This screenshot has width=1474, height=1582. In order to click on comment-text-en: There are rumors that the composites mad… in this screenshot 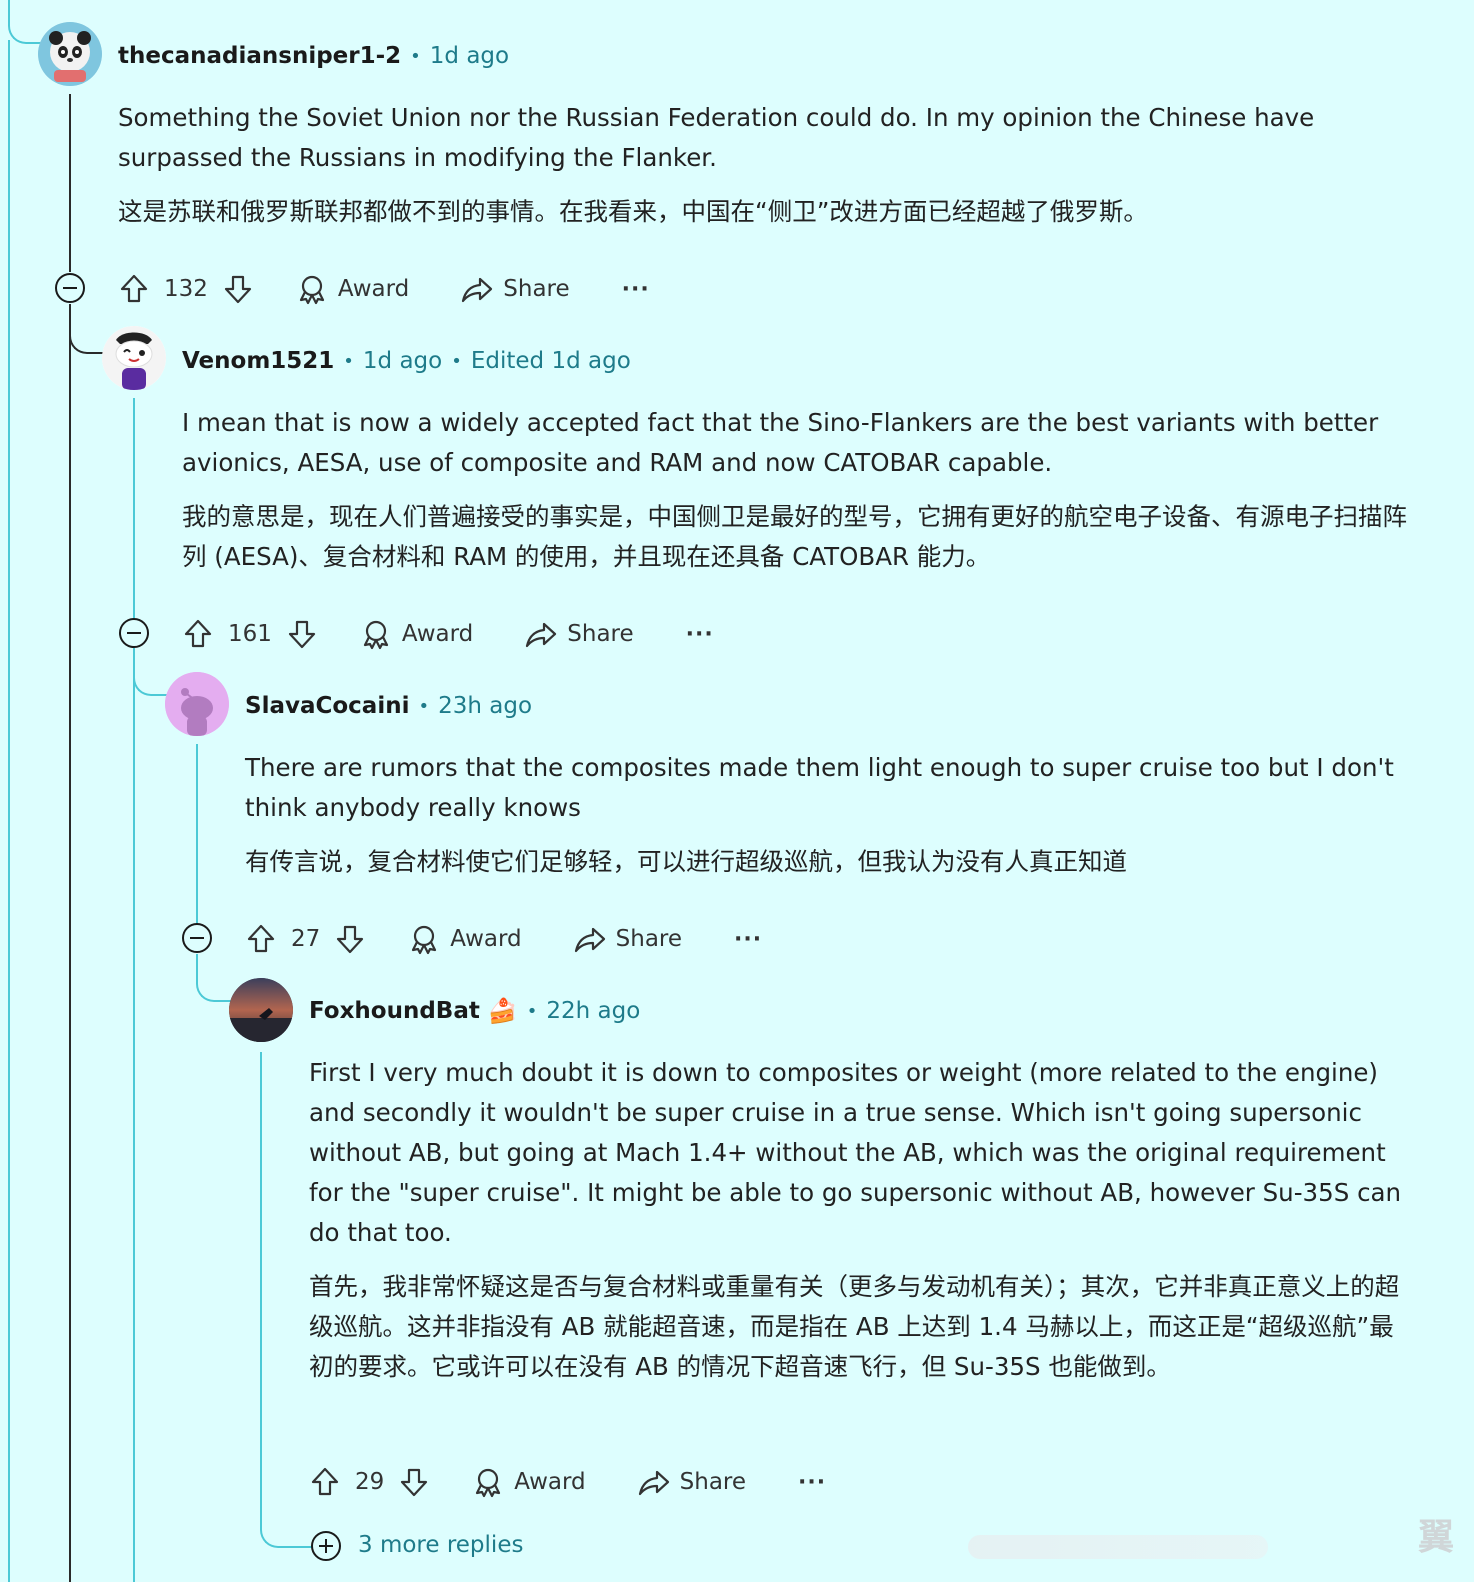, I will do `click(819, 787)`.